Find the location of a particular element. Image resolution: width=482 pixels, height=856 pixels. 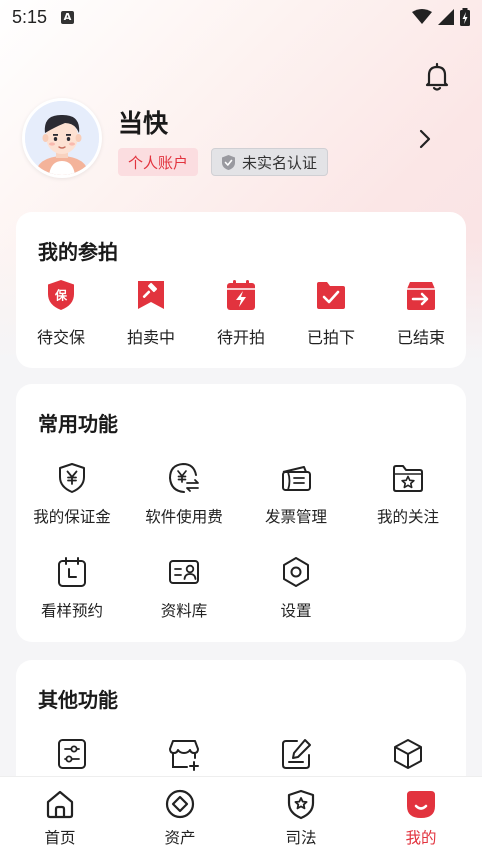

bid-label-ended: 已结束 is located at coordinates (420, 337).